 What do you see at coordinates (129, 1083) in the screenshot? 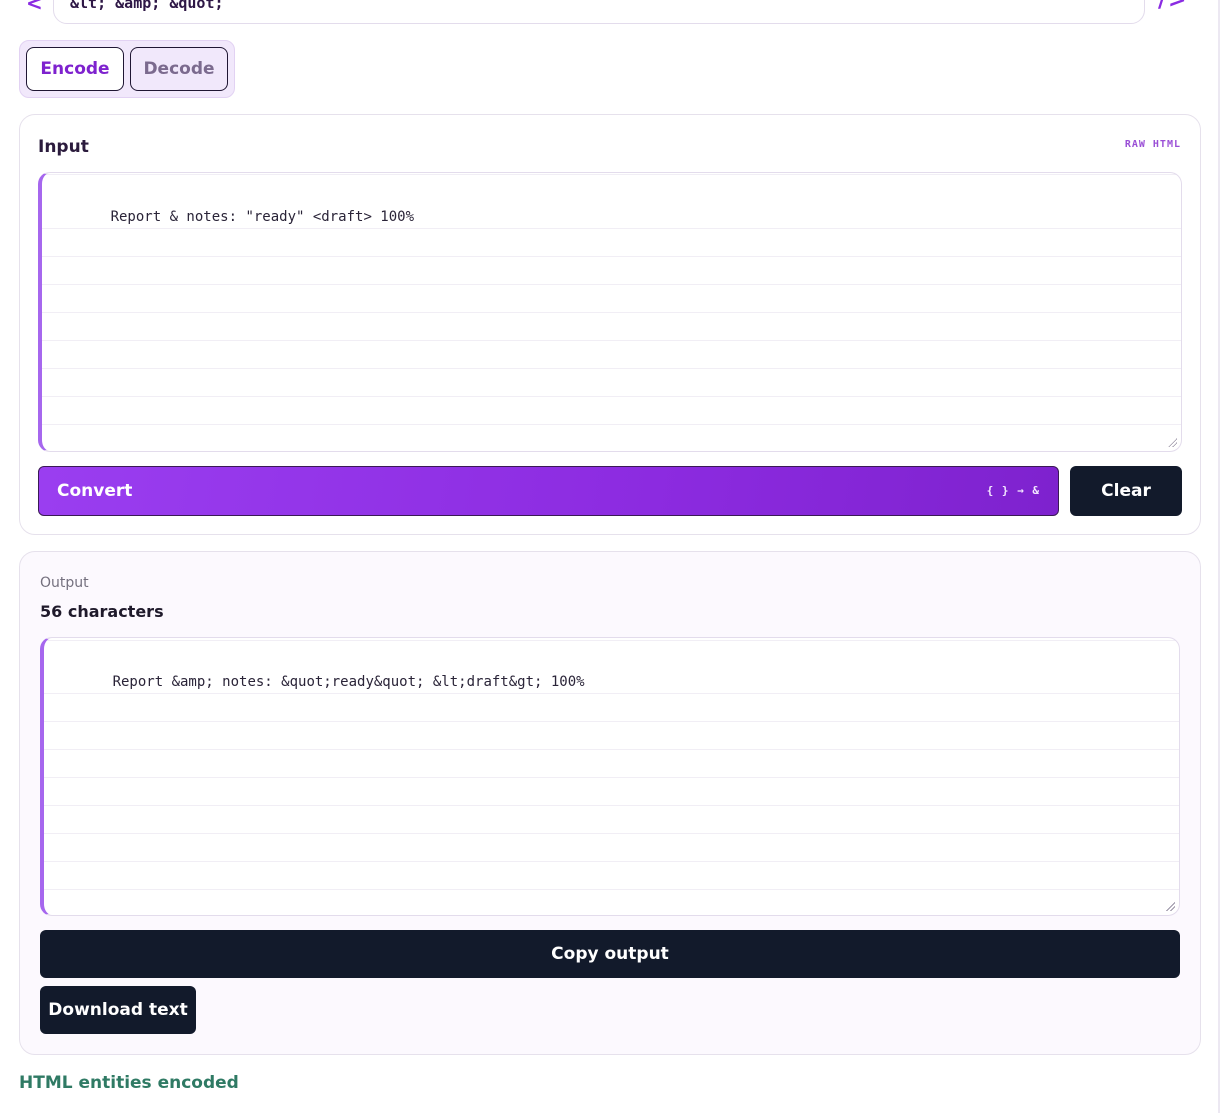
I see `status-message: HTML entities encoded` at bounding box center [129, 1083].